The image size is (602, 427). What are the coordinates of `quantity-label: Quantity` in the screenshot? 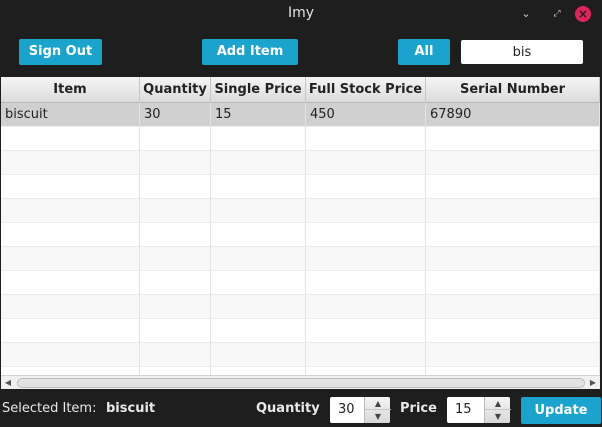 It's located at (288, 408).